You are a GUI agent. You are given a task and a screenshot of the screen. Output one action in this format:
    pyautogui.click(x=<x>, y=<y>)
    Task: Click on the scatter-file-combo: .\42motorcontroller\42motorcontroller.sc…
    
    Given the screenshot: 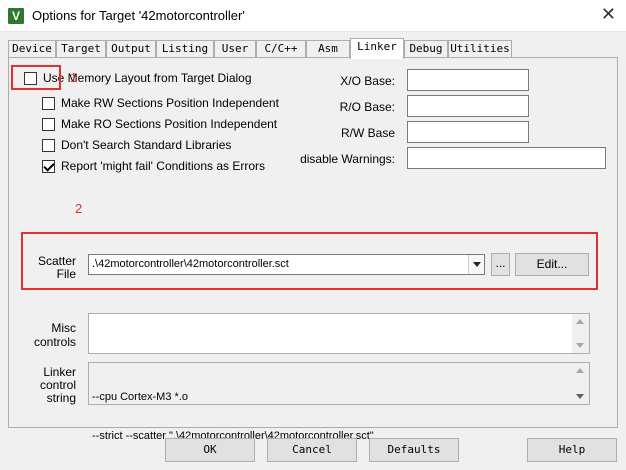 What is the action you would take?
    pyautogui.click(x=286, y=264)
    